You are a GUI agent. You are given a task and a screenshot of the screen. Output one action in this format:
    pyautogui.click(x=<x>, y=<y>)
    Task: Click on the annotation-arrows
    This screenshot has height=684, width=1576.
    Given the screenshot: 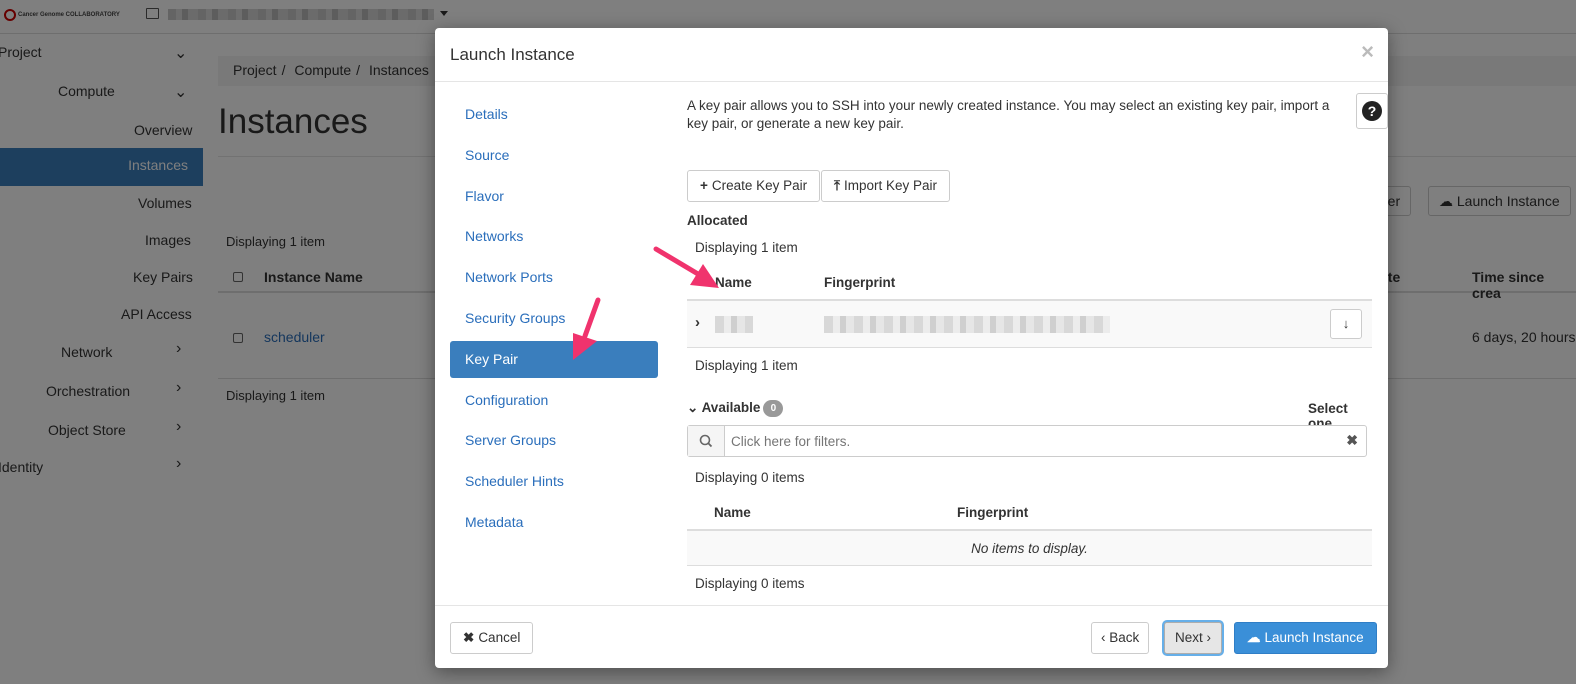 What is the action you would take?
    pyautogui.click(x=646, y=303)
    